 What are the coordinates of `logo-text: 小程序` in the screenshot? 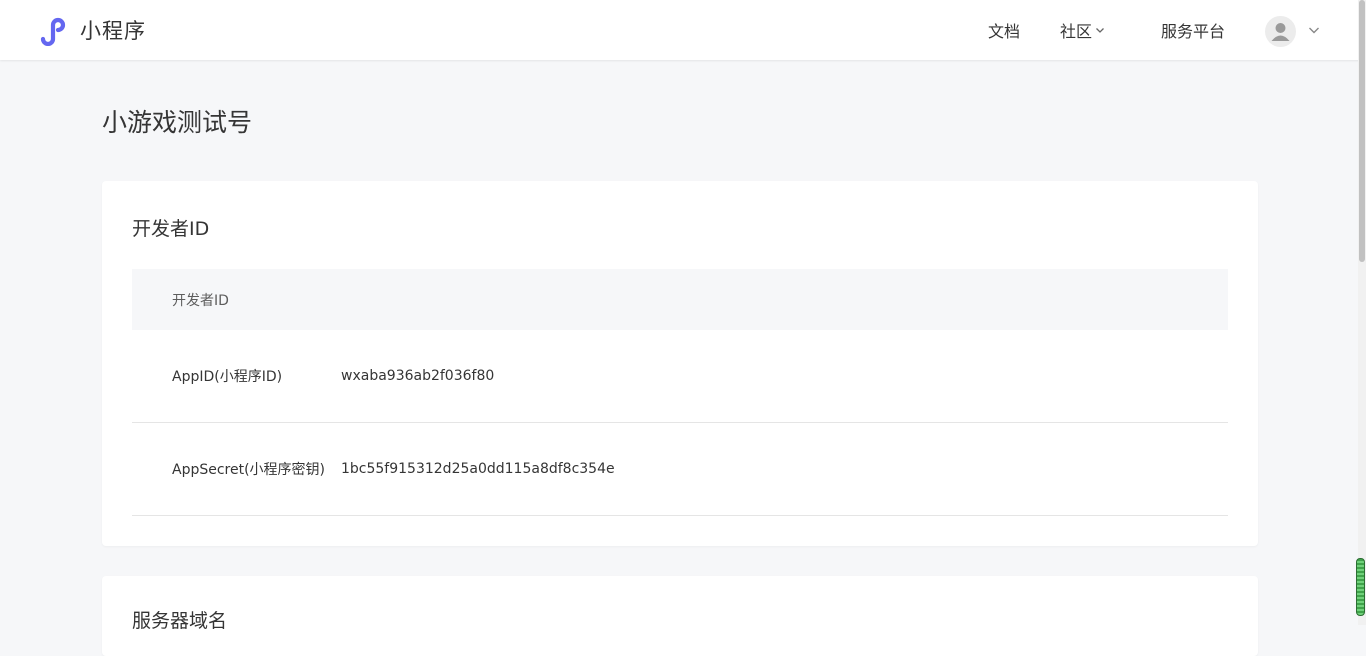 It's located at (113, 31).